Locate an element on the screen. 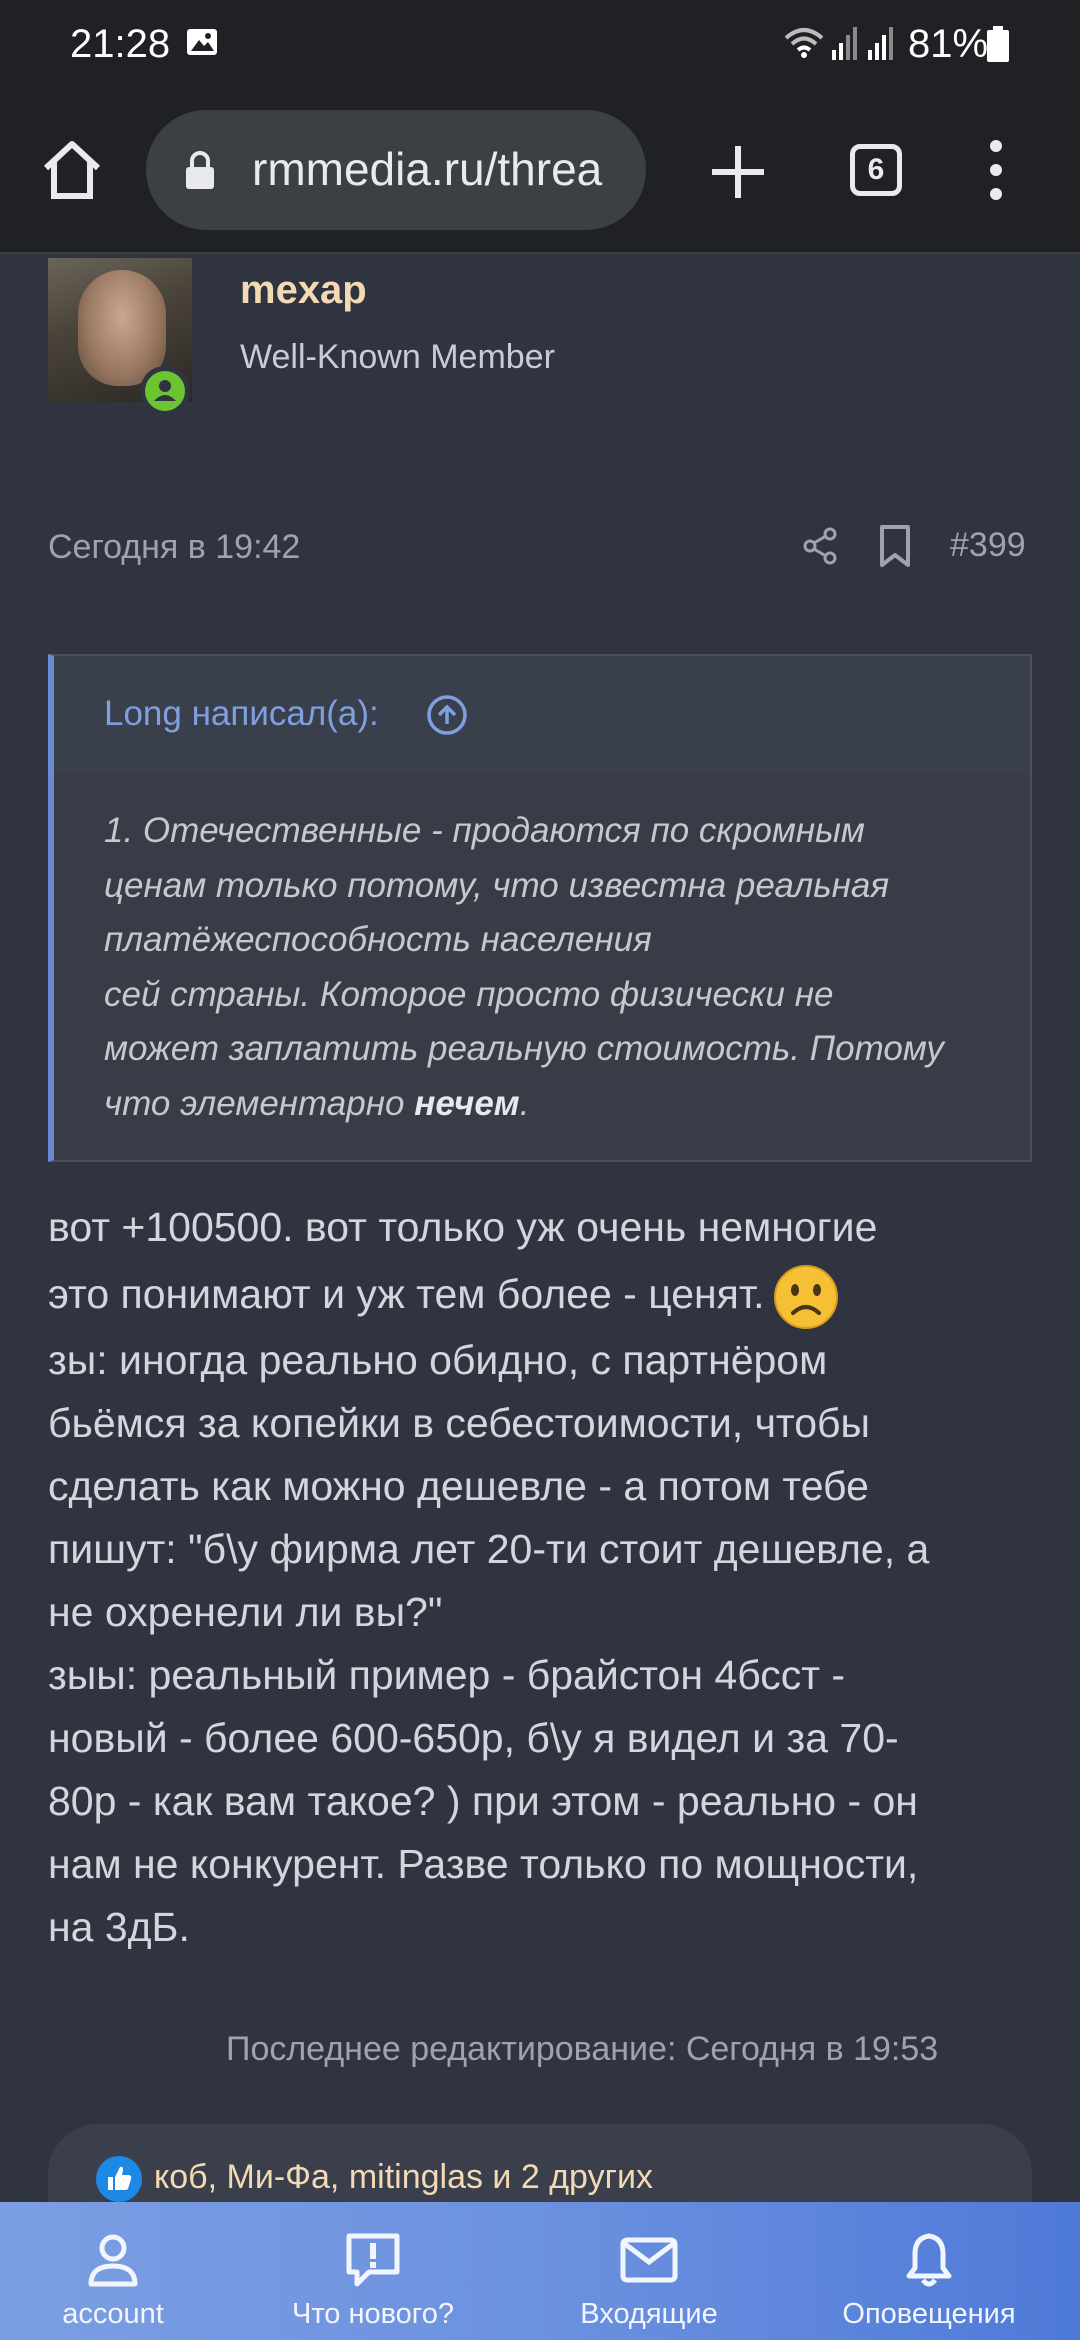 The height and width of the screenshot is (2340, 1080). post-line-text: это понимают и уж тем более - ценят. is located at coordinates (406, 1294).